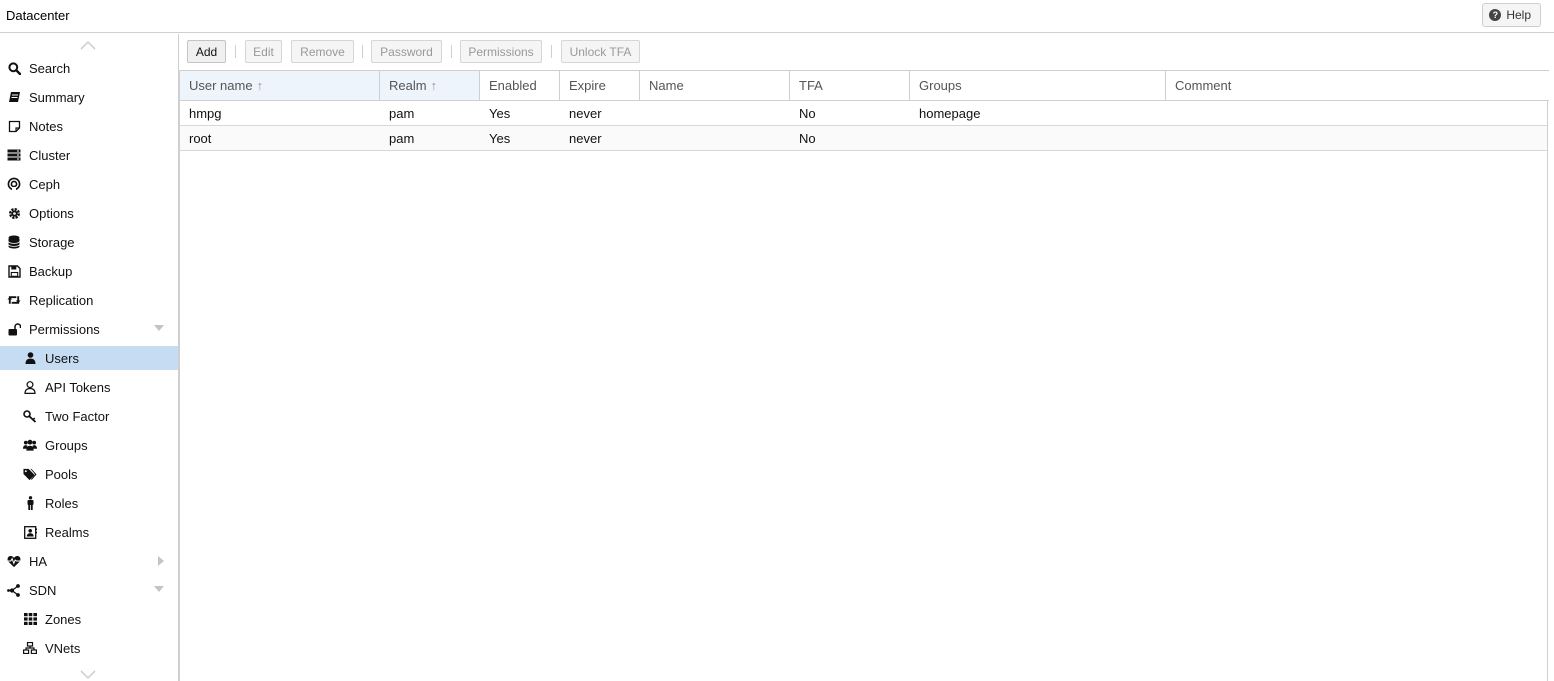  What do you see at coordinates (205, 113) in the screenshot?
I see `cell-user-name: hmpg` at bounding box center [205, 113].